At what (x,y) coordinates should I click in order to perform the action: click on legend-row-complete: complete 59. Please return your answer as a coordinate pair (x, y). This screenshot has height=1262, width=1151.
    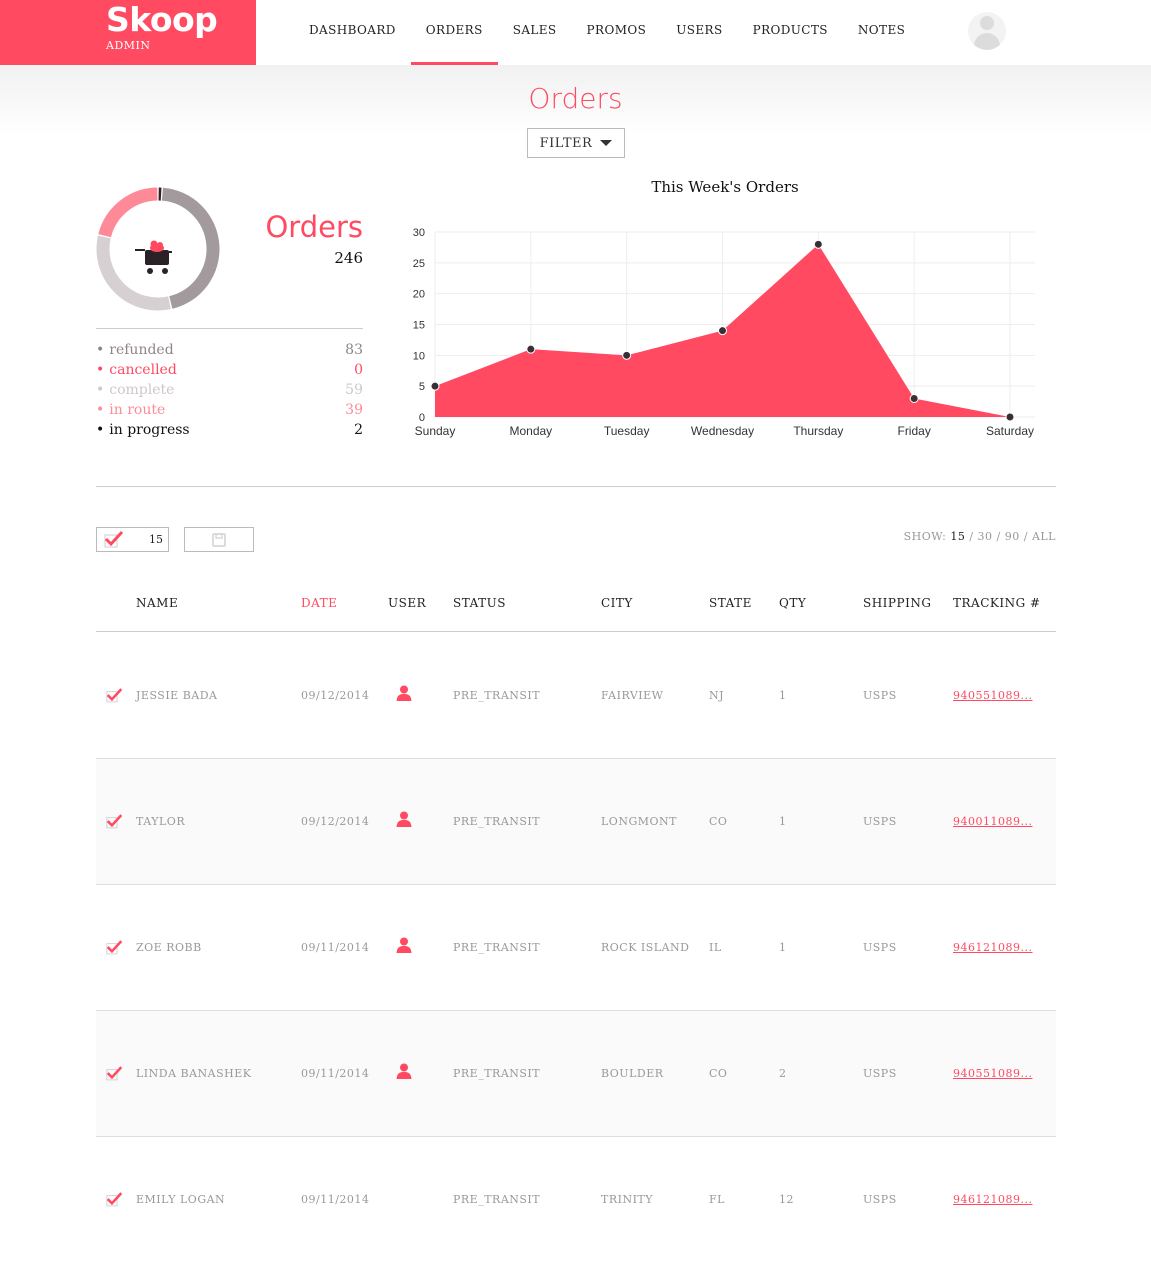
    Looking at the image, I should click on (229, 390).